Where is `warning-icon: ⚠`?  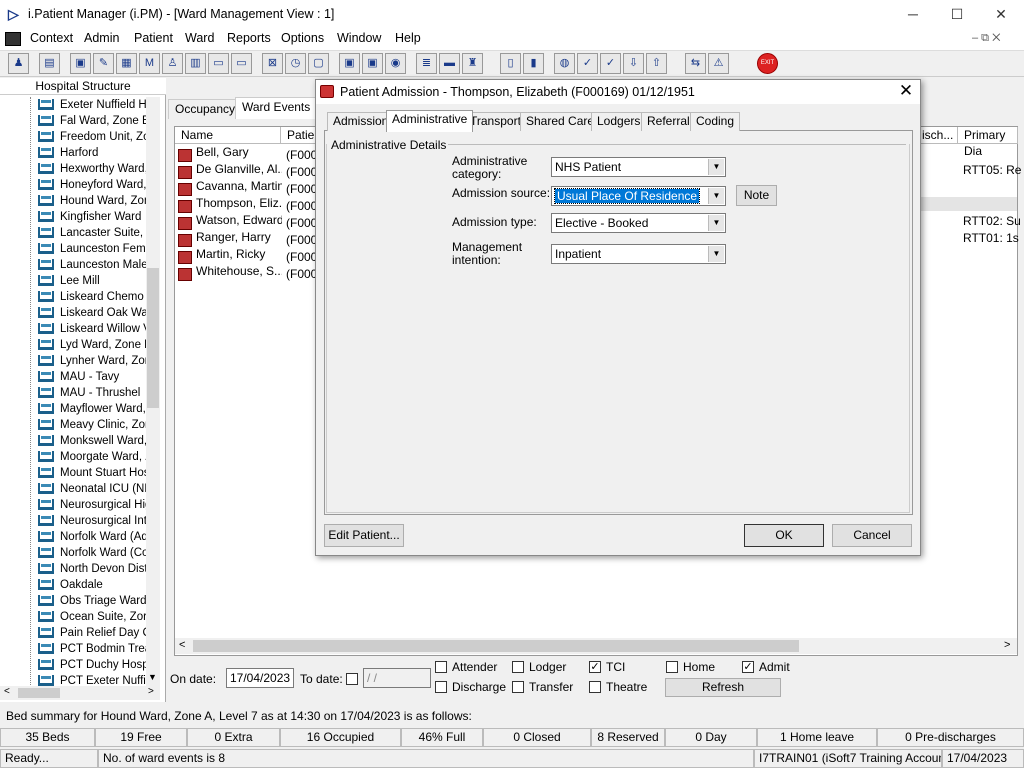 warning-icon: ⚠ is located at coordinates (718, 63).